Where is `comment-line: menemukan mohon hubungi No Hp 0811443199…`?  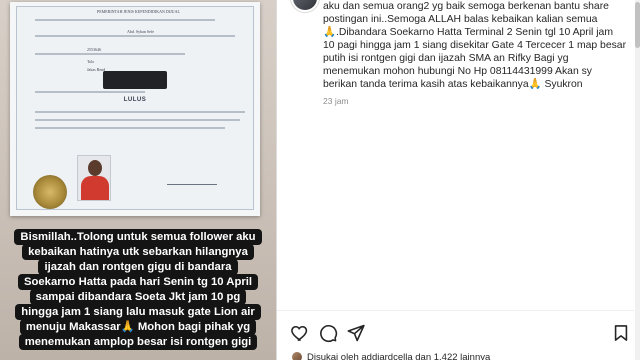
comment-line: menemukan mohon hubungi No Hp 0811443199… is located at coordinates (457, 71).